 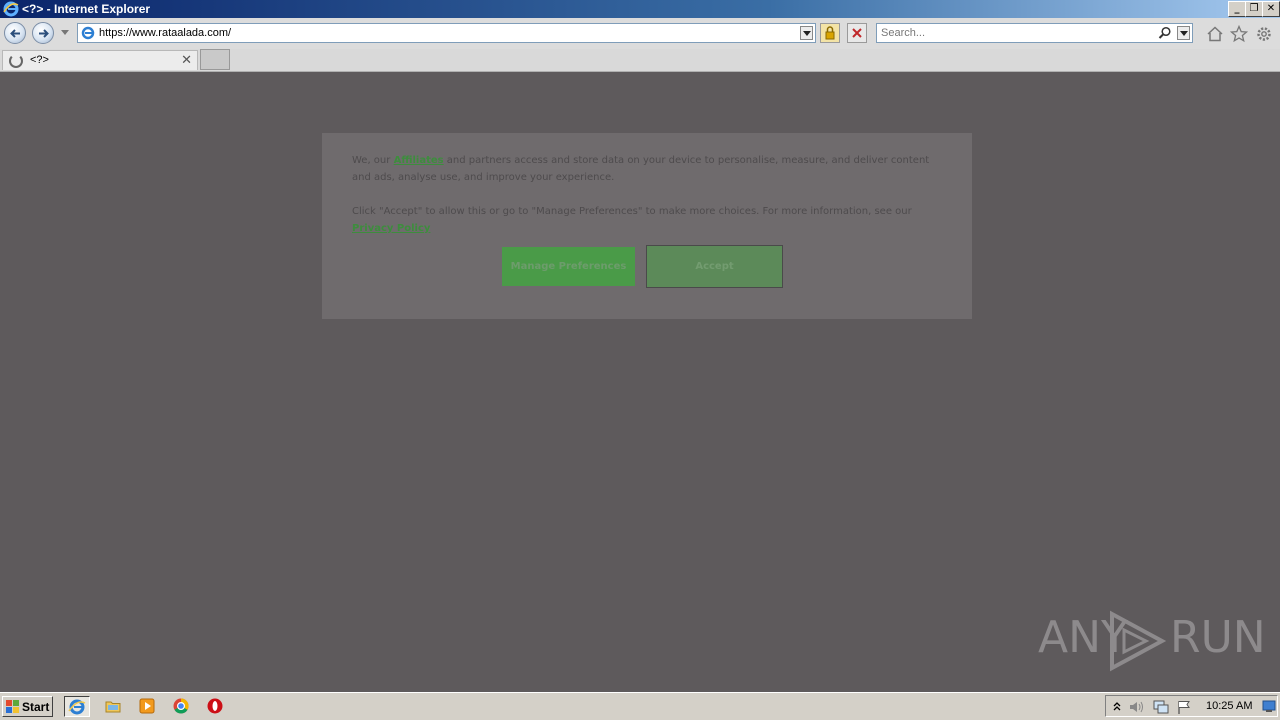 I want to click on taskbar-file-explorer, so click(x=113, y=706).